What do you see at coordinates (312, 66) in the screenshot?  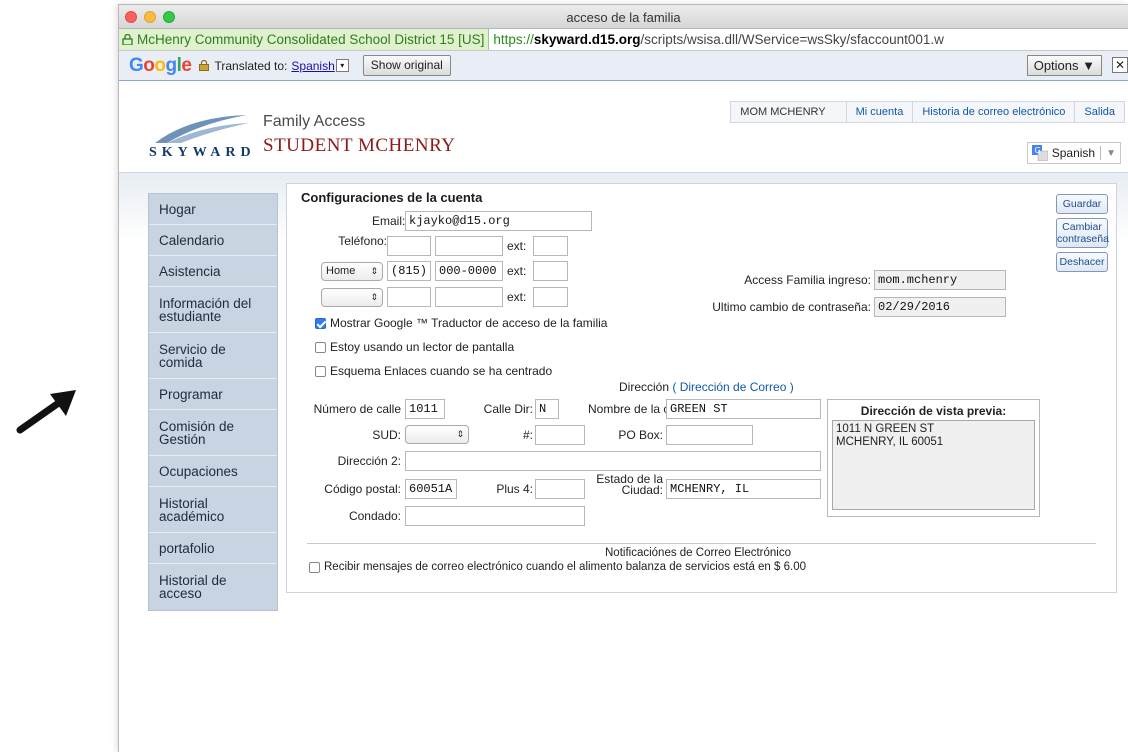 I see `target-language-link: Spanish` at bounding box center [312, 66].